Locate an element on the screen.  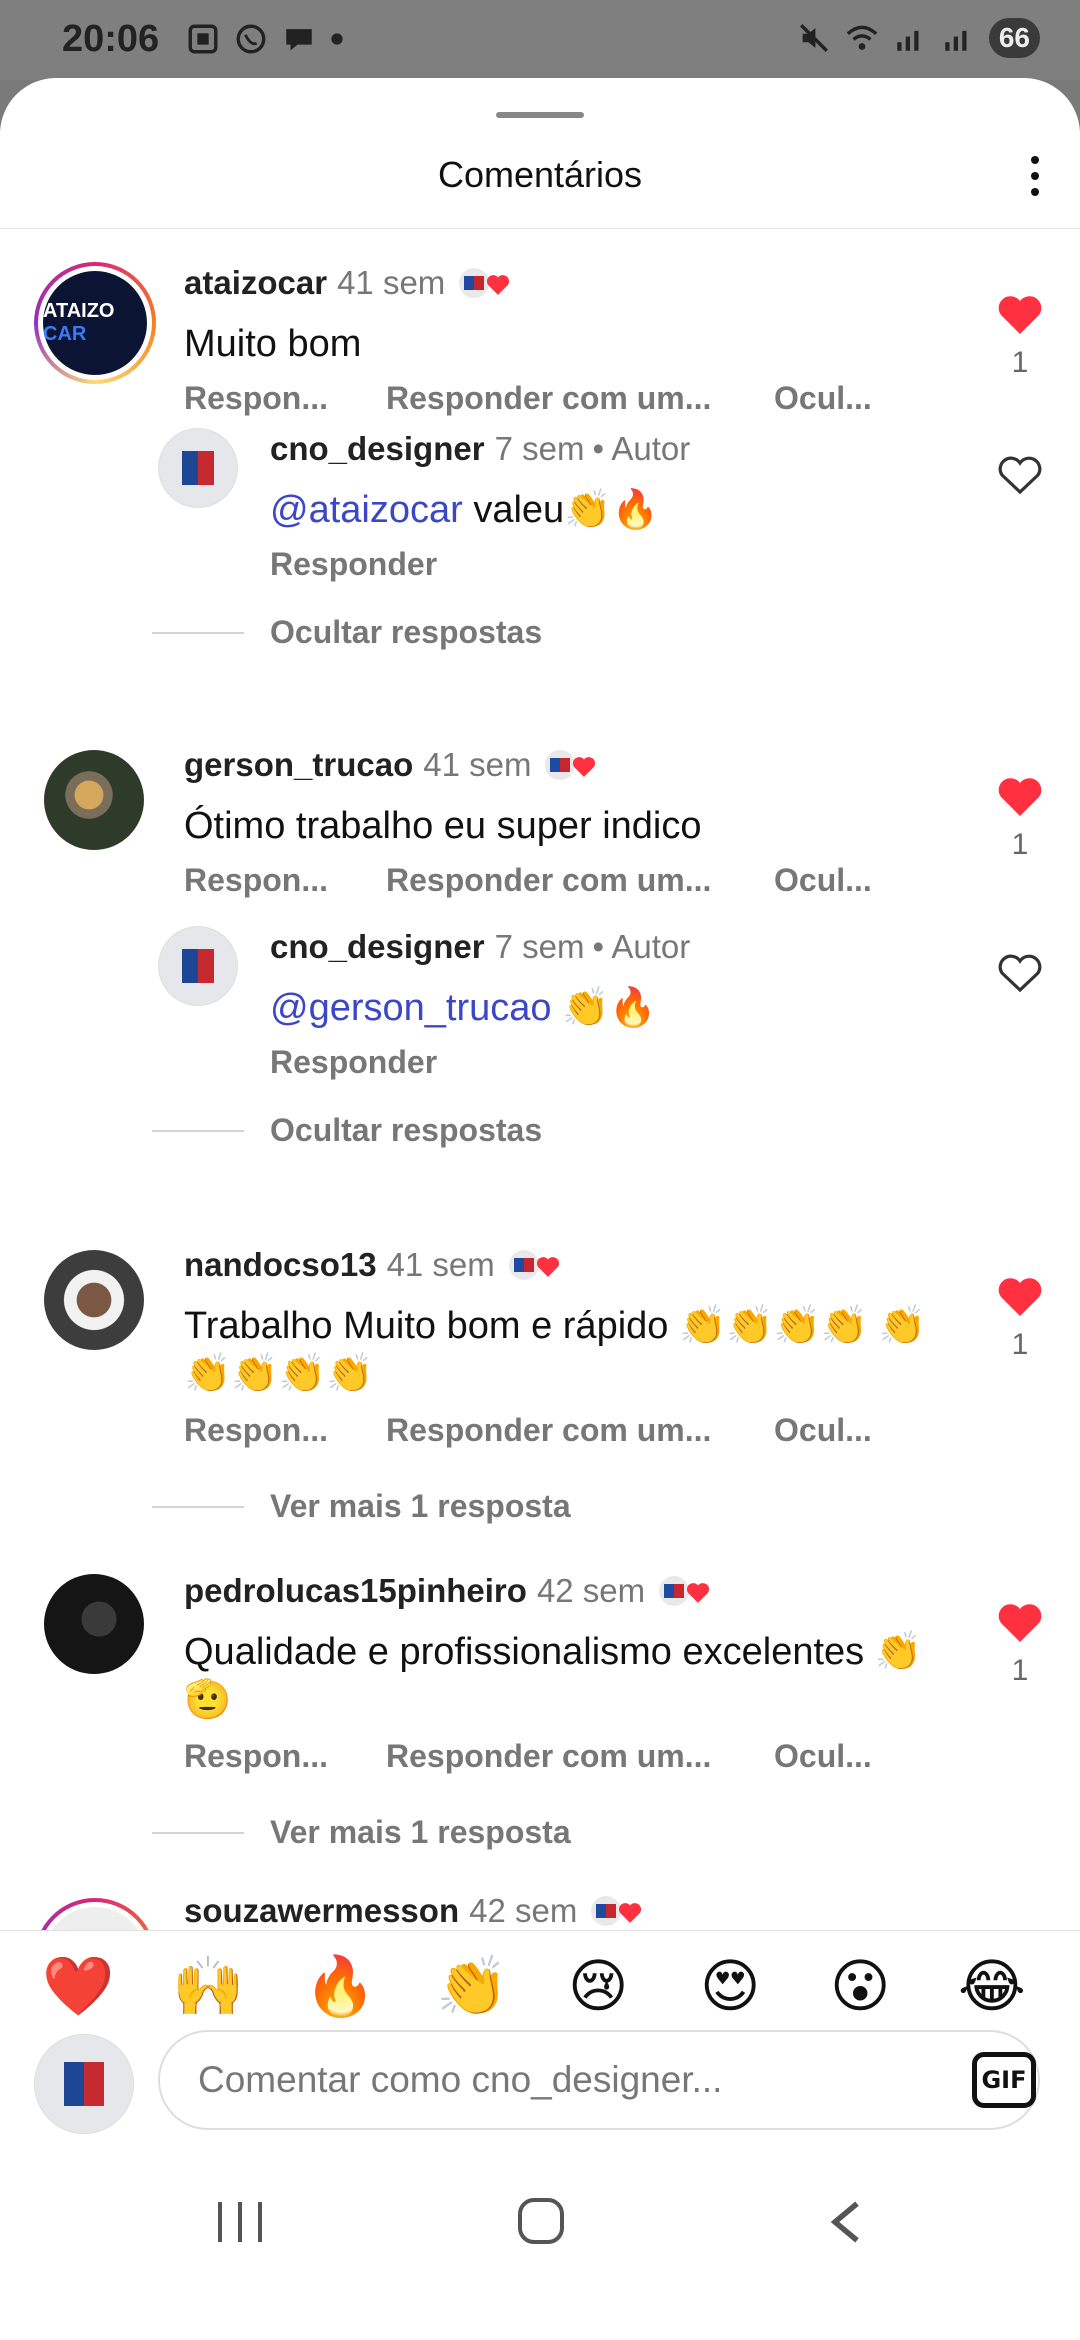
hide-replies-label: Ocultar respostas is located at coordinates (406, 632).